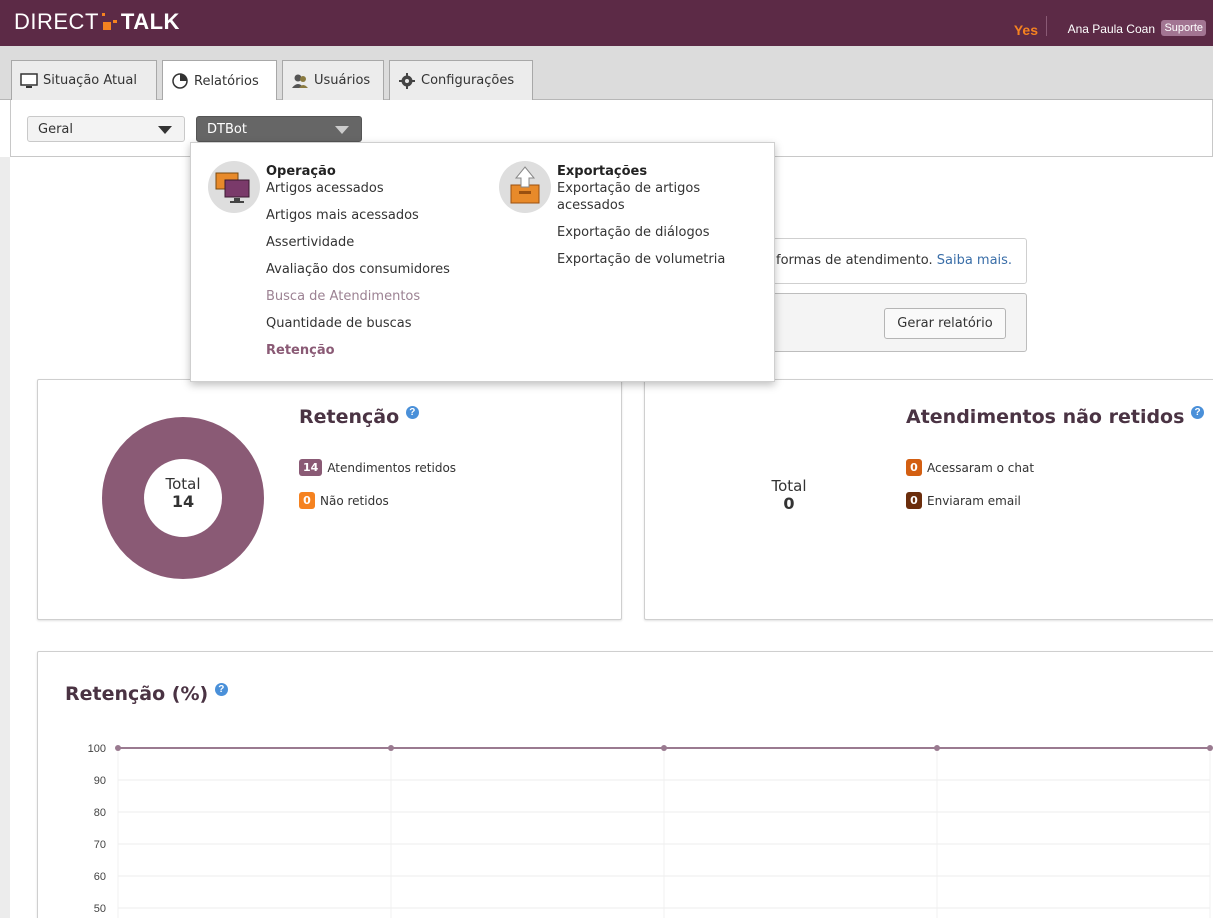  I want to click on donut-total-value: 14, so click(183, 501).